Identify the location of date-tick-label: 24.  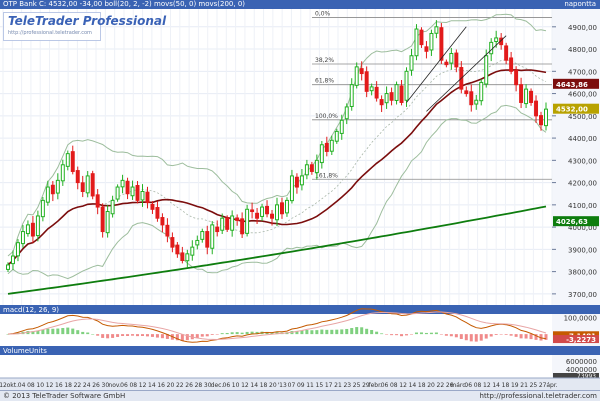
(87, 385).